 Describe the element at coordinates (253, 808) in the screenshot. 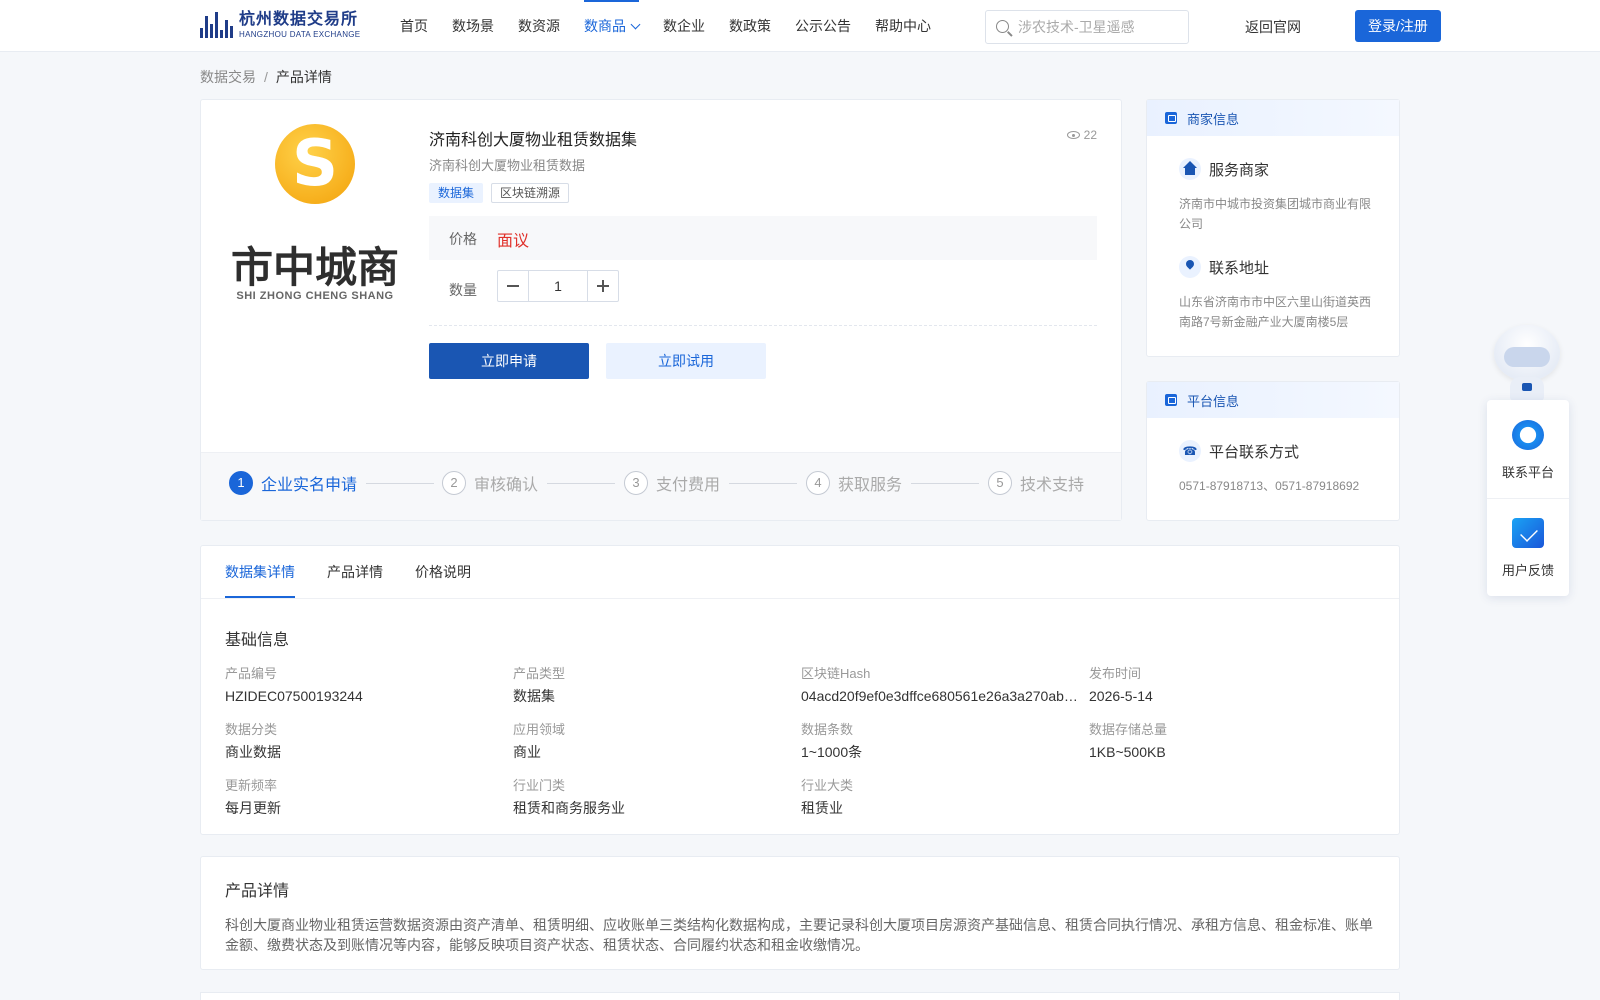

I see `field-value: 每月更新` at that location.